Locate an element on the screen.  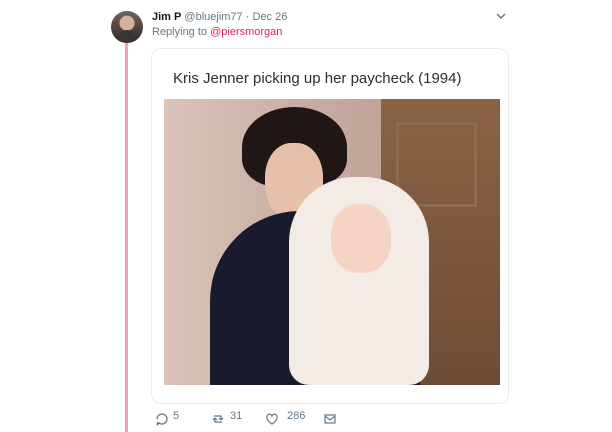
envelope-icon is located at coordinates (330, 419).